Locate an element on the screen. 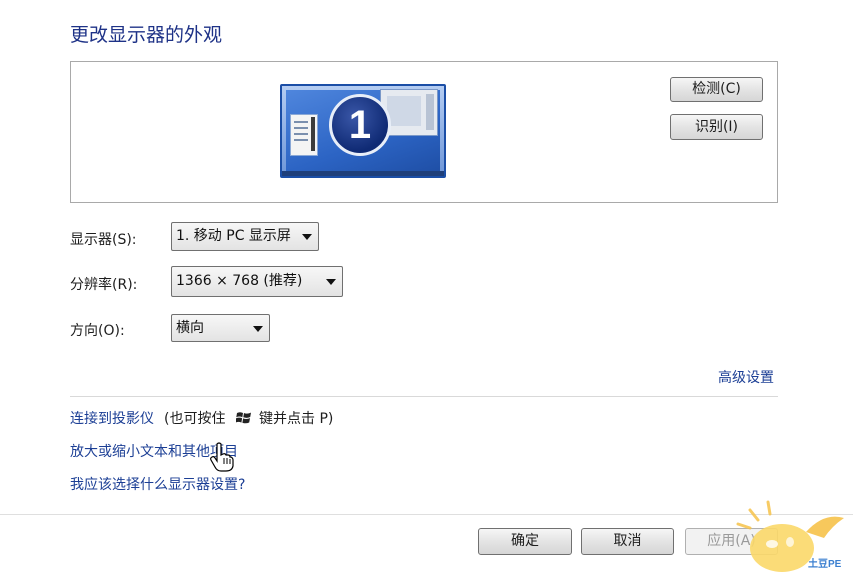 Image resolution: width=853 pixels, height=580 pixels. watermark-text: 土豆PE is located at coordinates (825, 564).